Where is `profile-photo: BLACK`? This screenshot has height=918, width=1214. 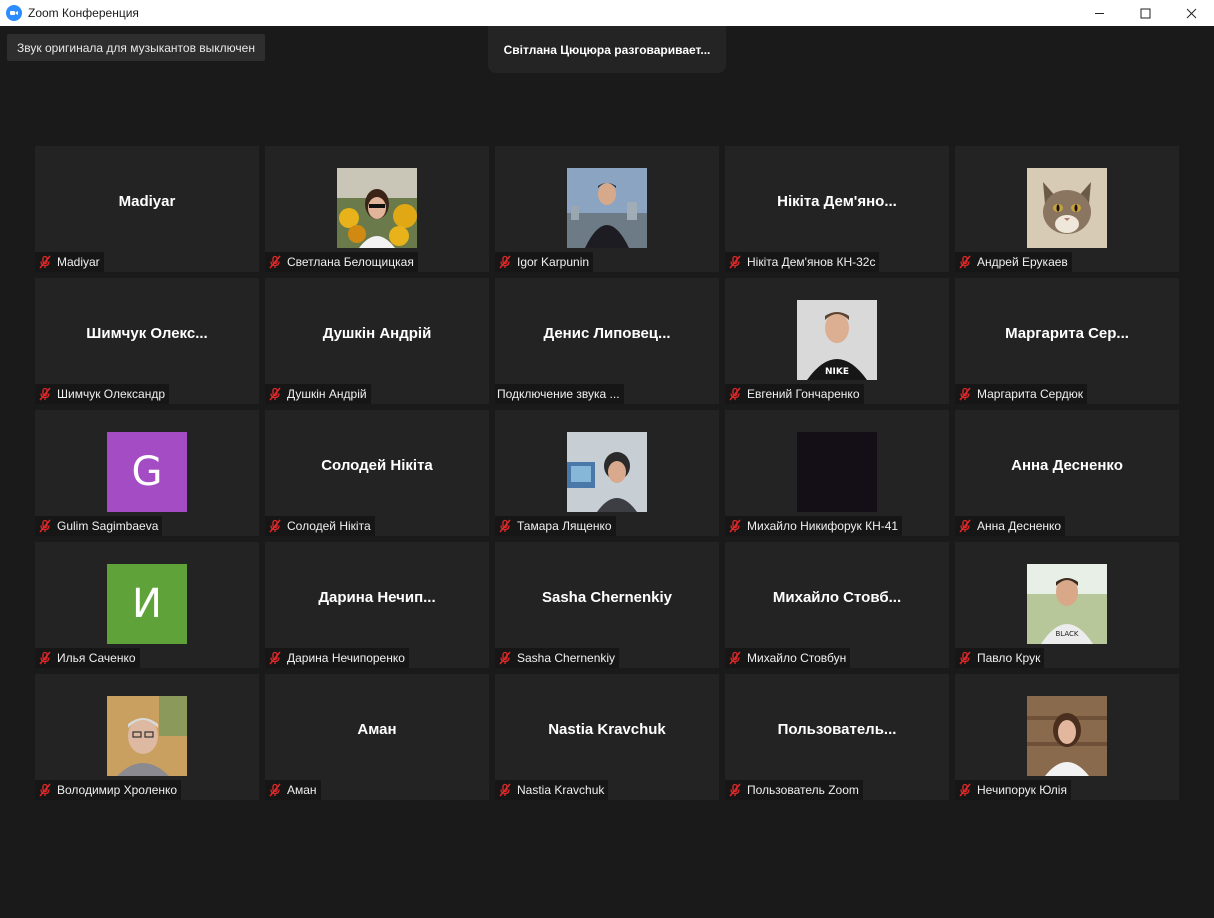
profile-photo: BLACK is located at coordinates (1067, 604).